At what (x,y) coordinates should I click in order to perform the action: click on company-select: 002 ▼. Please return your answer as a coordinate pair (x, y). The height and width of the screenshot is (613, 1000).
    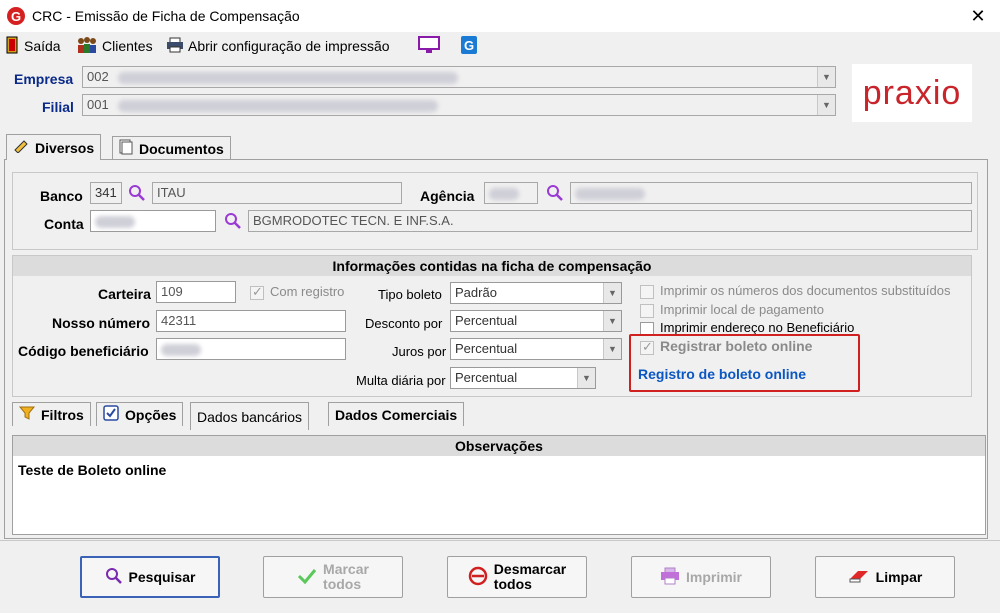
    Looking at the image, I should click on (459, 77).